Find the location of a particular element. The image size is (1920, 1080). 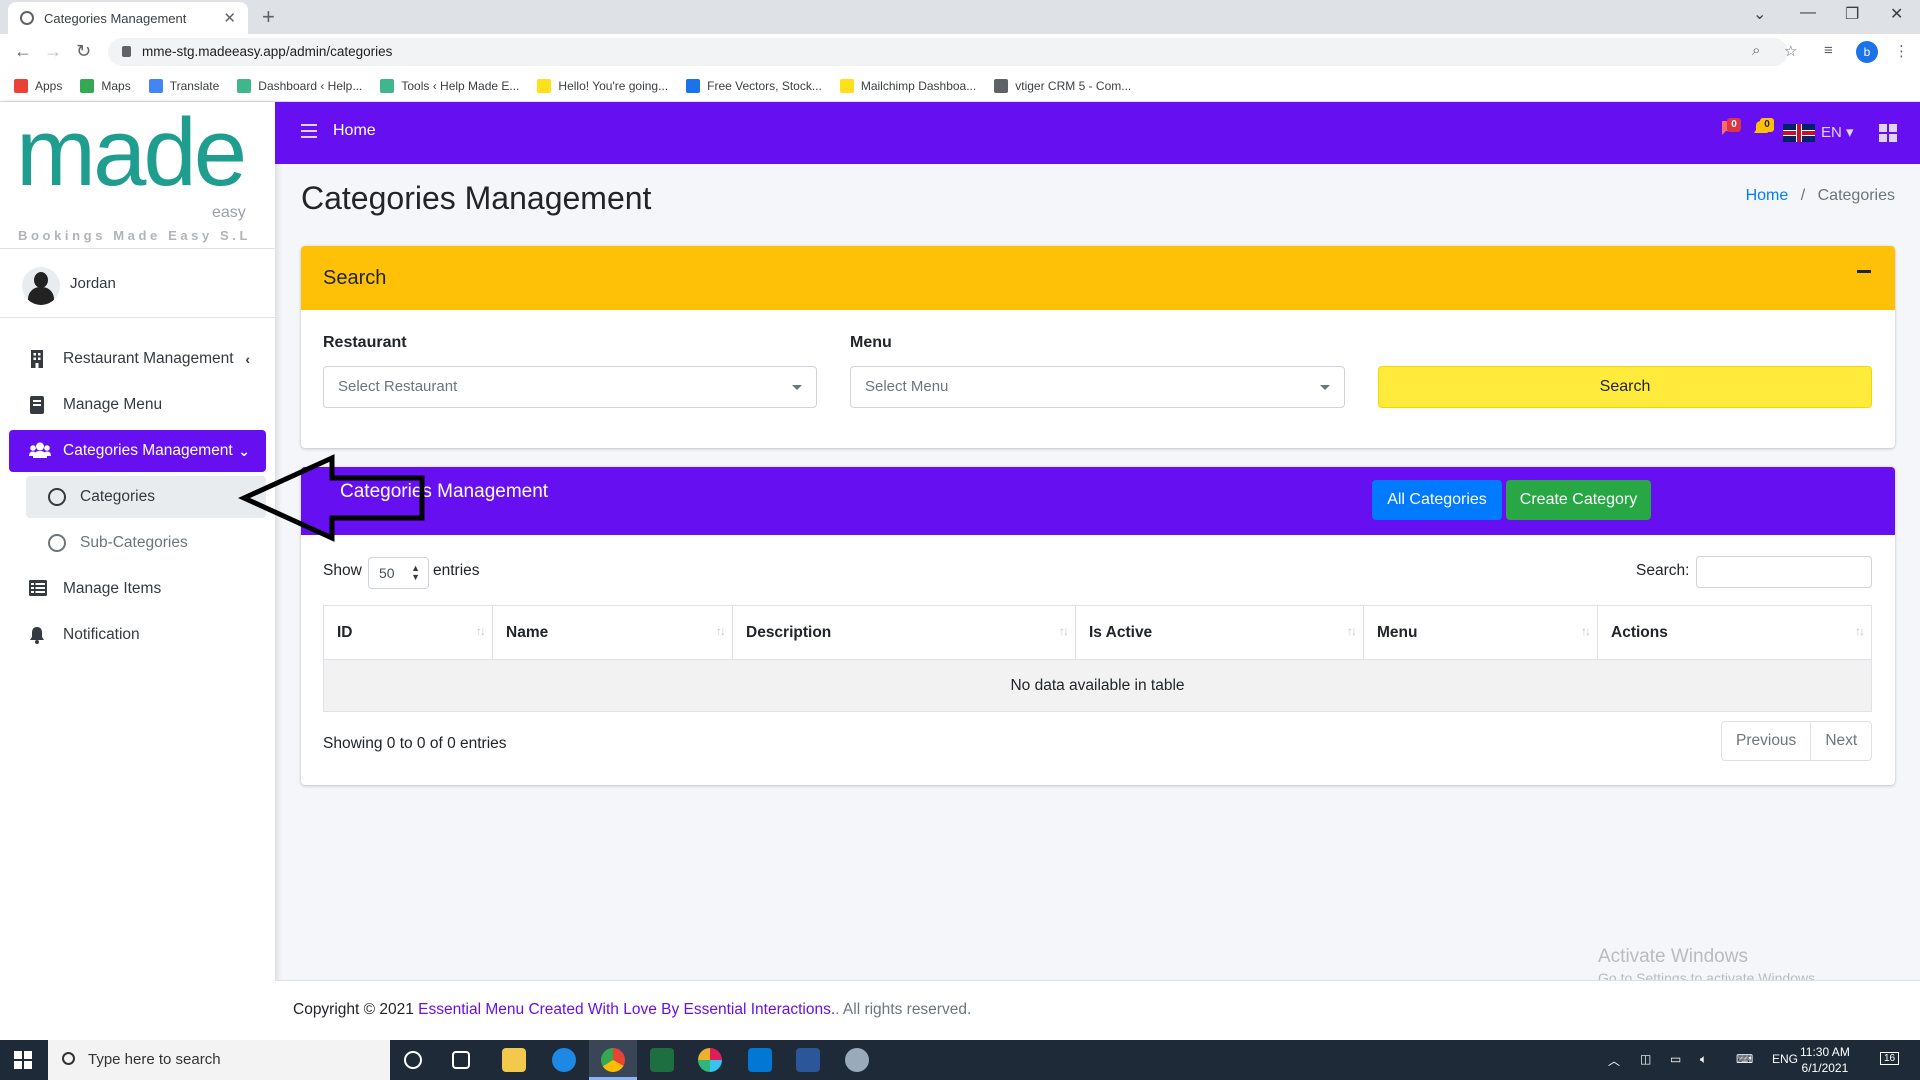

forward-icon: → is located at coordinates (53, 51).